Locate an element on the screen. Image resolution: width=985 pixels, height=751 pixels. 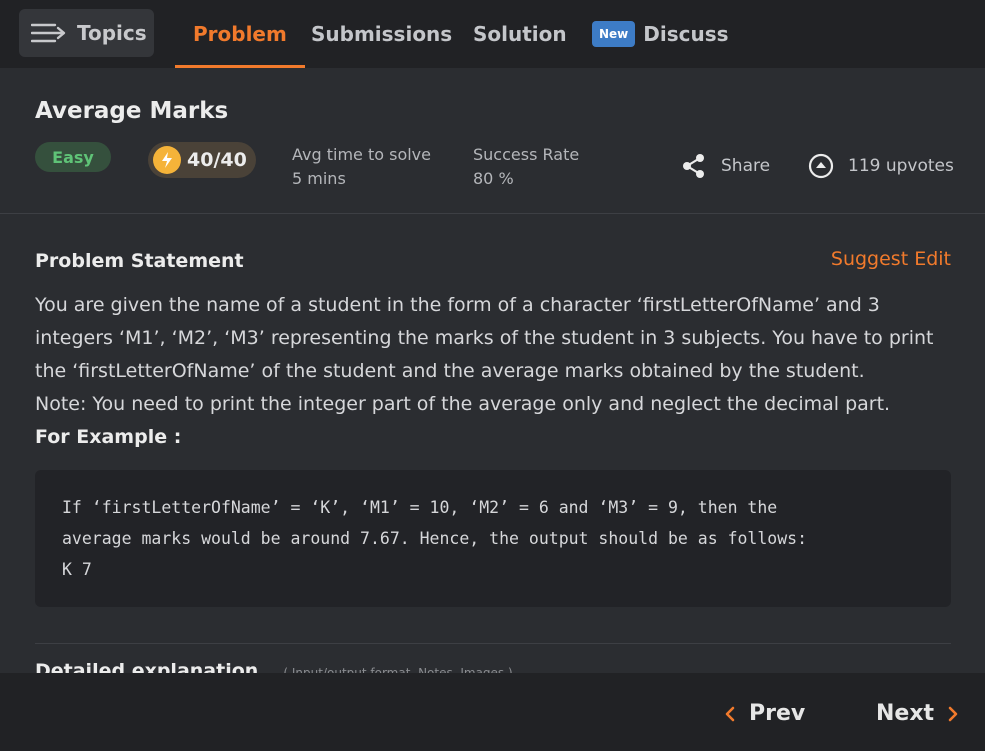
tab-submissions-label: Submissions is located at coordinates (382, 34).